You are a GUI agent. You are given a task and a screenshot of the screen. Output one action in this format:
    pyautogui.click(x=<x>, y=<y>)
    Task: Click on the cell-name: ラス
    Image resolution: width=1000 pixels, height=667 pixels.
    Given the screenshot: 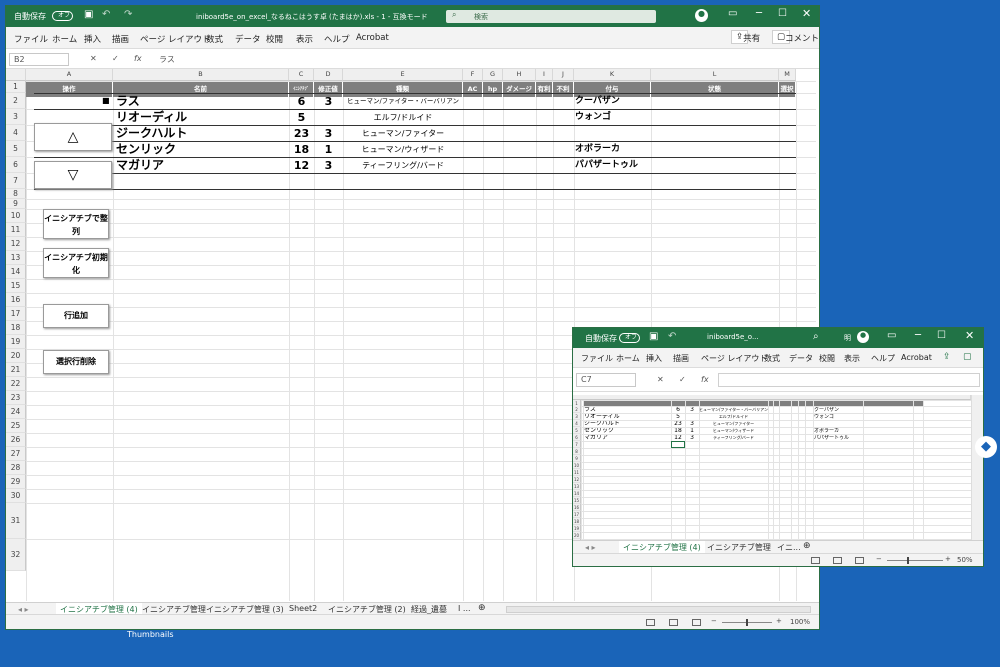 What is the action you would take?
    pyautogui.click(x=201, y=102)
    